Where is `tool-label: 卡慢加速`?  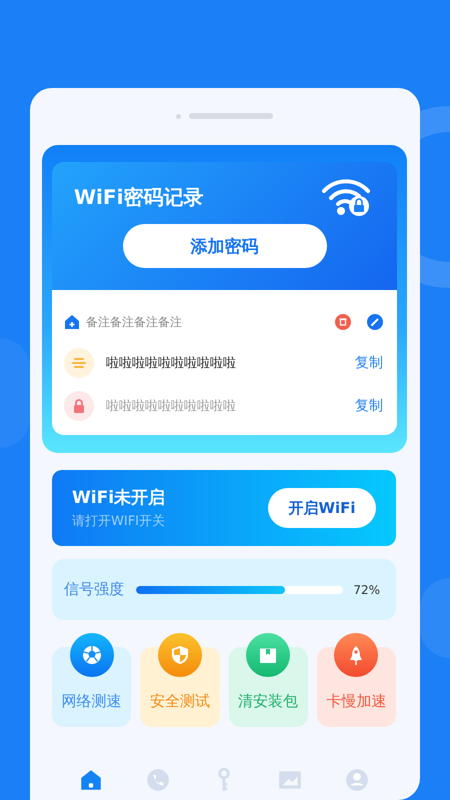 tool-label: 卡慢加速 is located at coordinates (356, 701).